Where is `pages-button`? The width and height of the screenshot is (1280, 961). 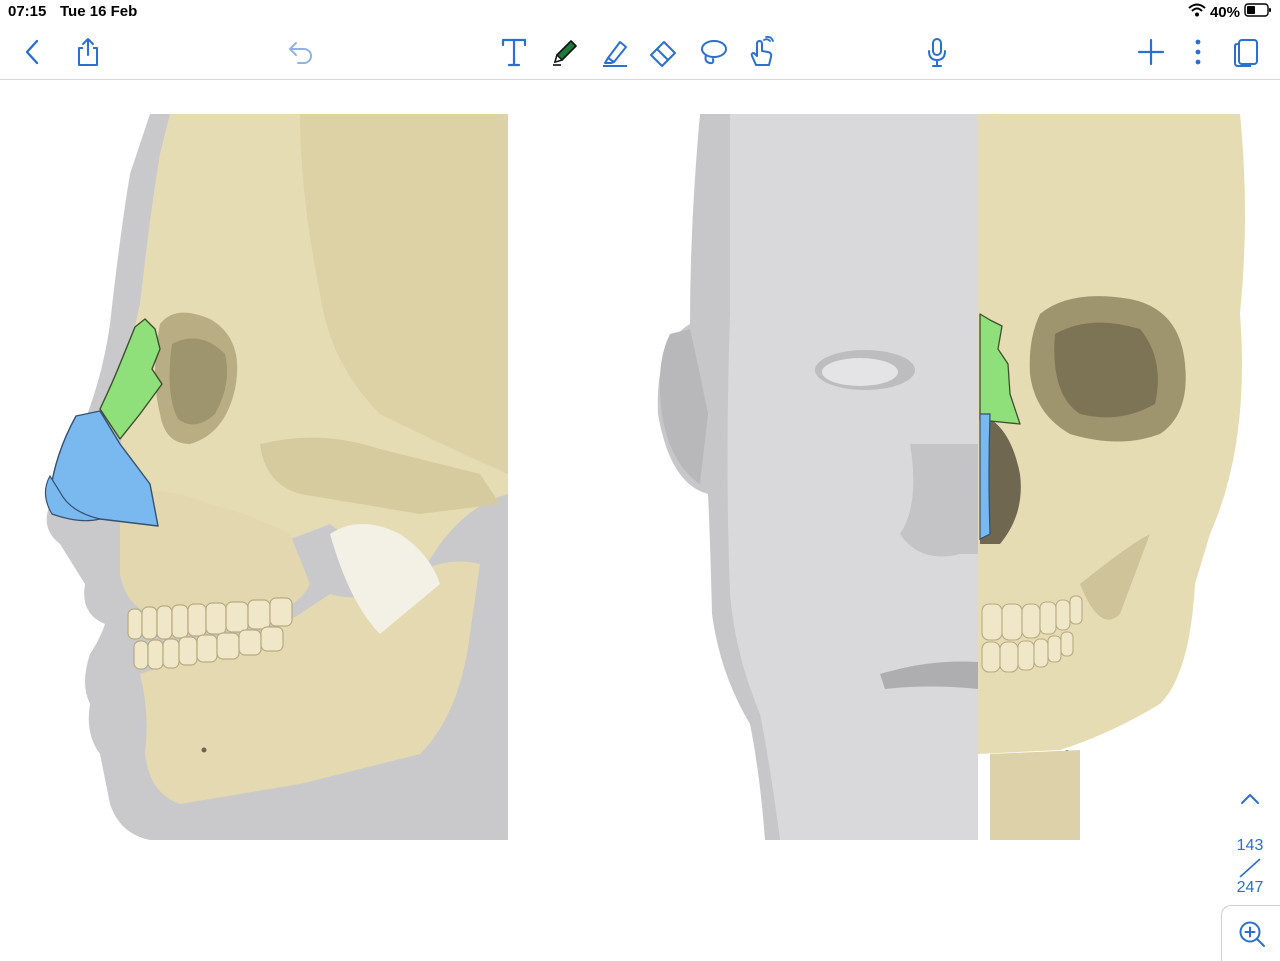
pages-button is located at coordinates (1246, 52).